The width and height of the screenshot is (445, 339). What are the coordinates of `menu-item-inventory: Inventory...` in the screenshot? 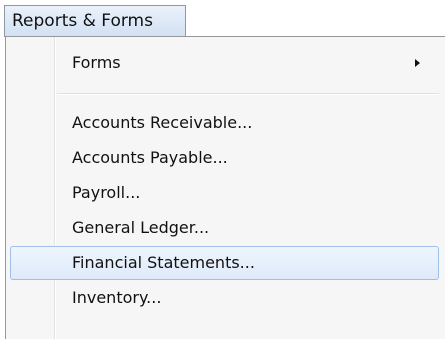 It's located at (224, 298).